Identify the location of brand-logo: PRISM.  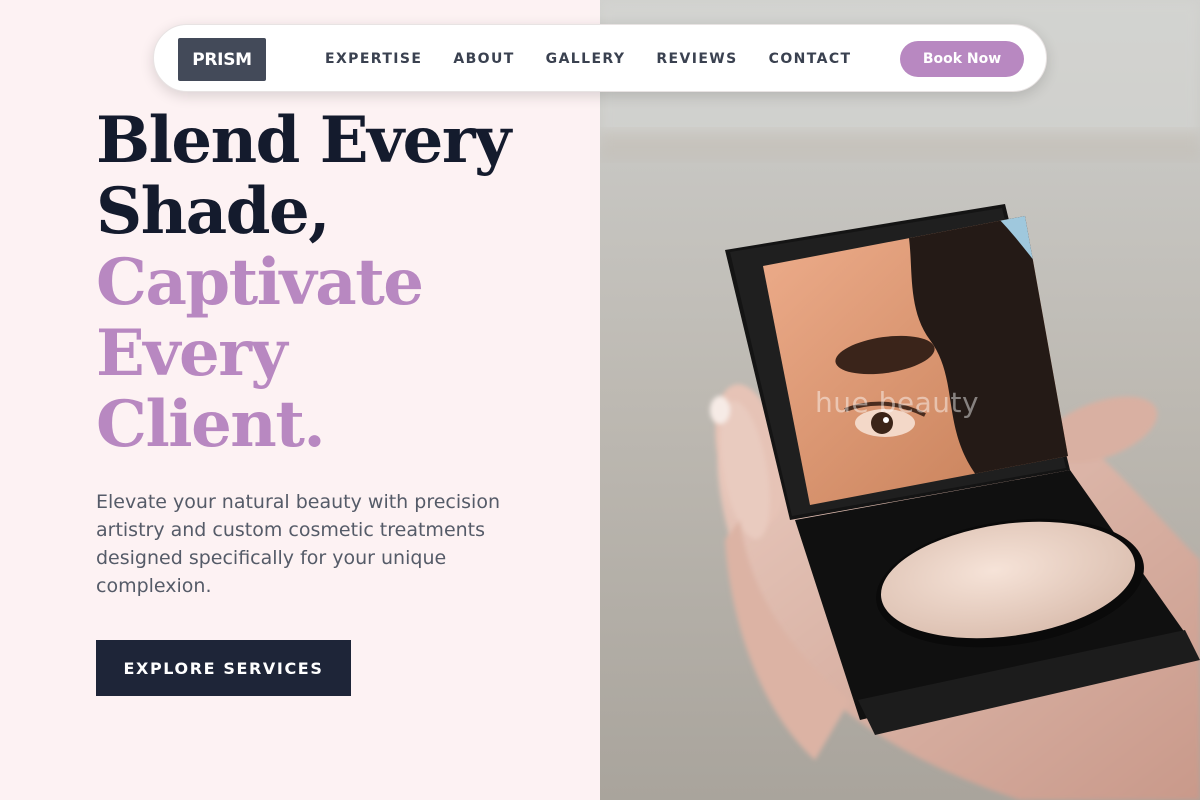
(222, 59).